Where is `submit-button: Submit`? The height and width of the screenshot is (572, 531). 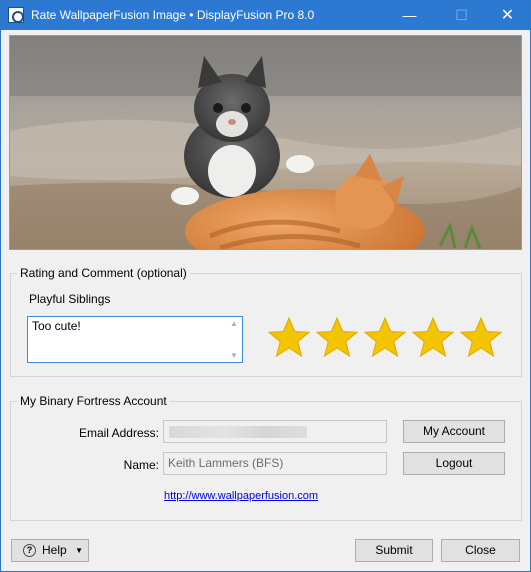 submit-button: Submit is located at coordinates (394, 550).